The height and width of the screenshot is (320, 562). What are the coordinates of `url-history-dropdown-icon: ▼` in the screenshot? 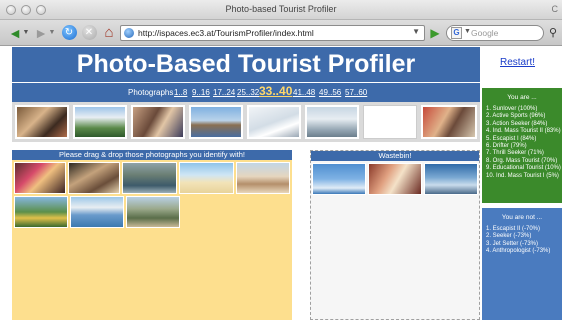 It's located at (416, 31).